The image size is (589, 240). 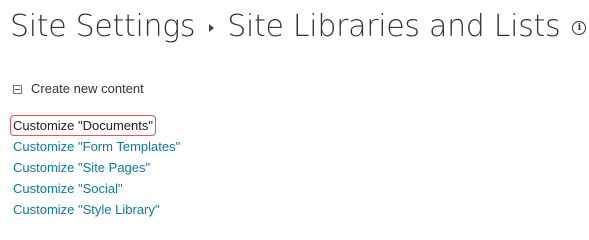 I want to click on breadcrumb-parent-link: Site Settings, so click(x=103, y=26).